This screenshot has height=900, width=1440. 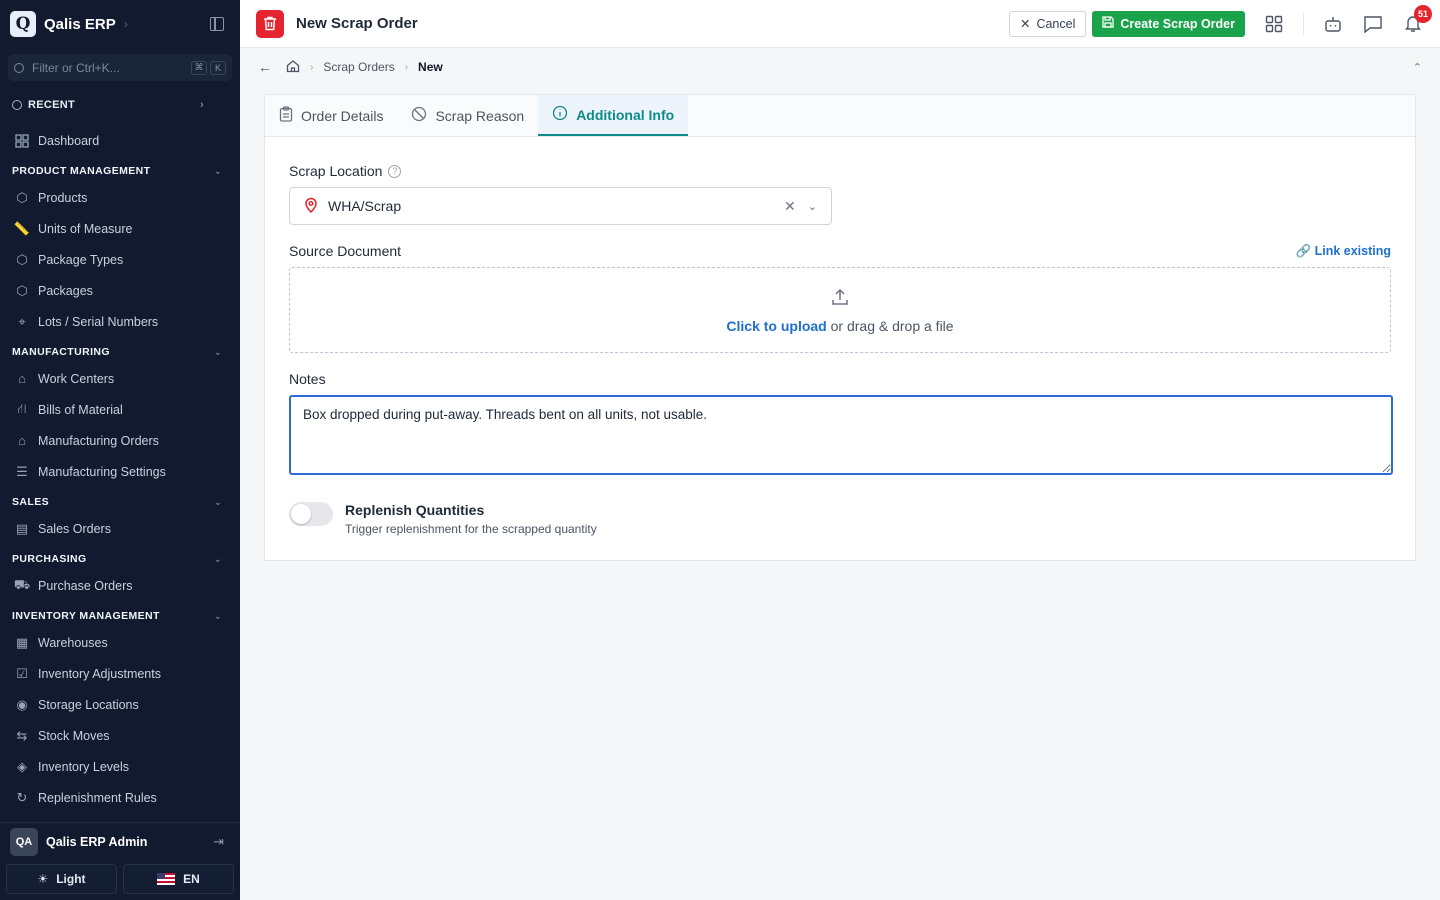 What do you see at coordinates (22, 408) in the screenshot?
I see `hierarchy-icon: ⛙` at bounding box center [22, 408].